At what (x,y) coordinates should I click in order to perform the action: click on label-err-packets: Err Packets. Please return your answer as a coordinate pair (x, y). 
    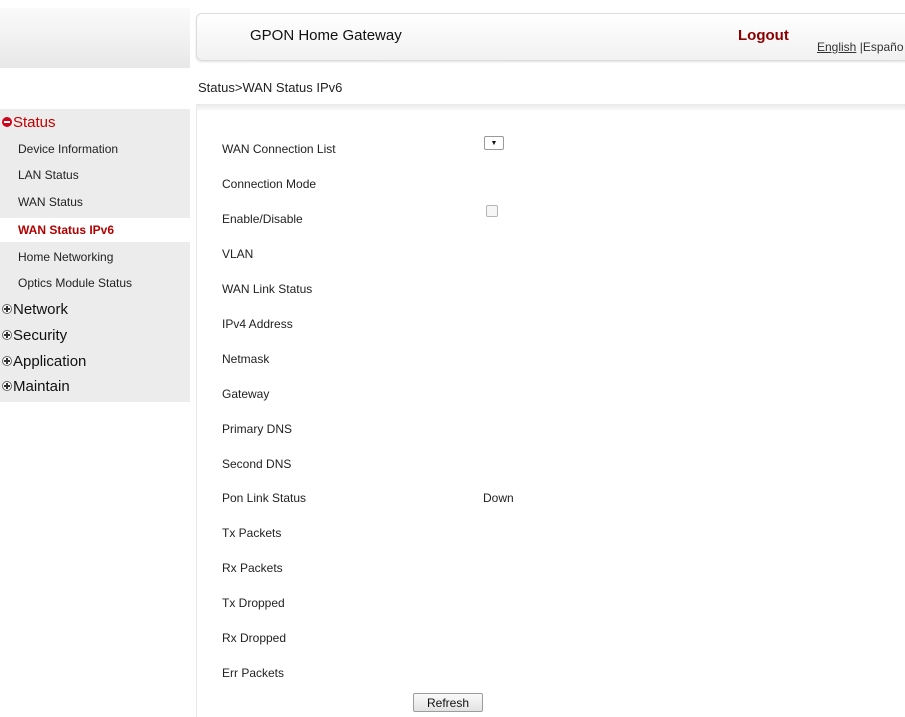
    Looking at the image, I should click on (253, 673).